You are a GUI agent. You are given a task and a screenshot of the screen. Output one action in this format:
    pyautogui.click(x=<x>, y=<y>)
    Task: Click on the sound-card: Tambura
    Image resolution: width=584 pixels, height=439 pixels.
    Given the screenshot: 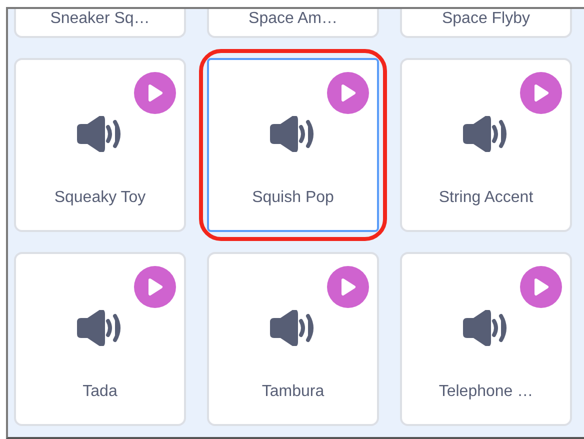 What is the action you would take?
    pyautogui.click(x=293, y=339)
    